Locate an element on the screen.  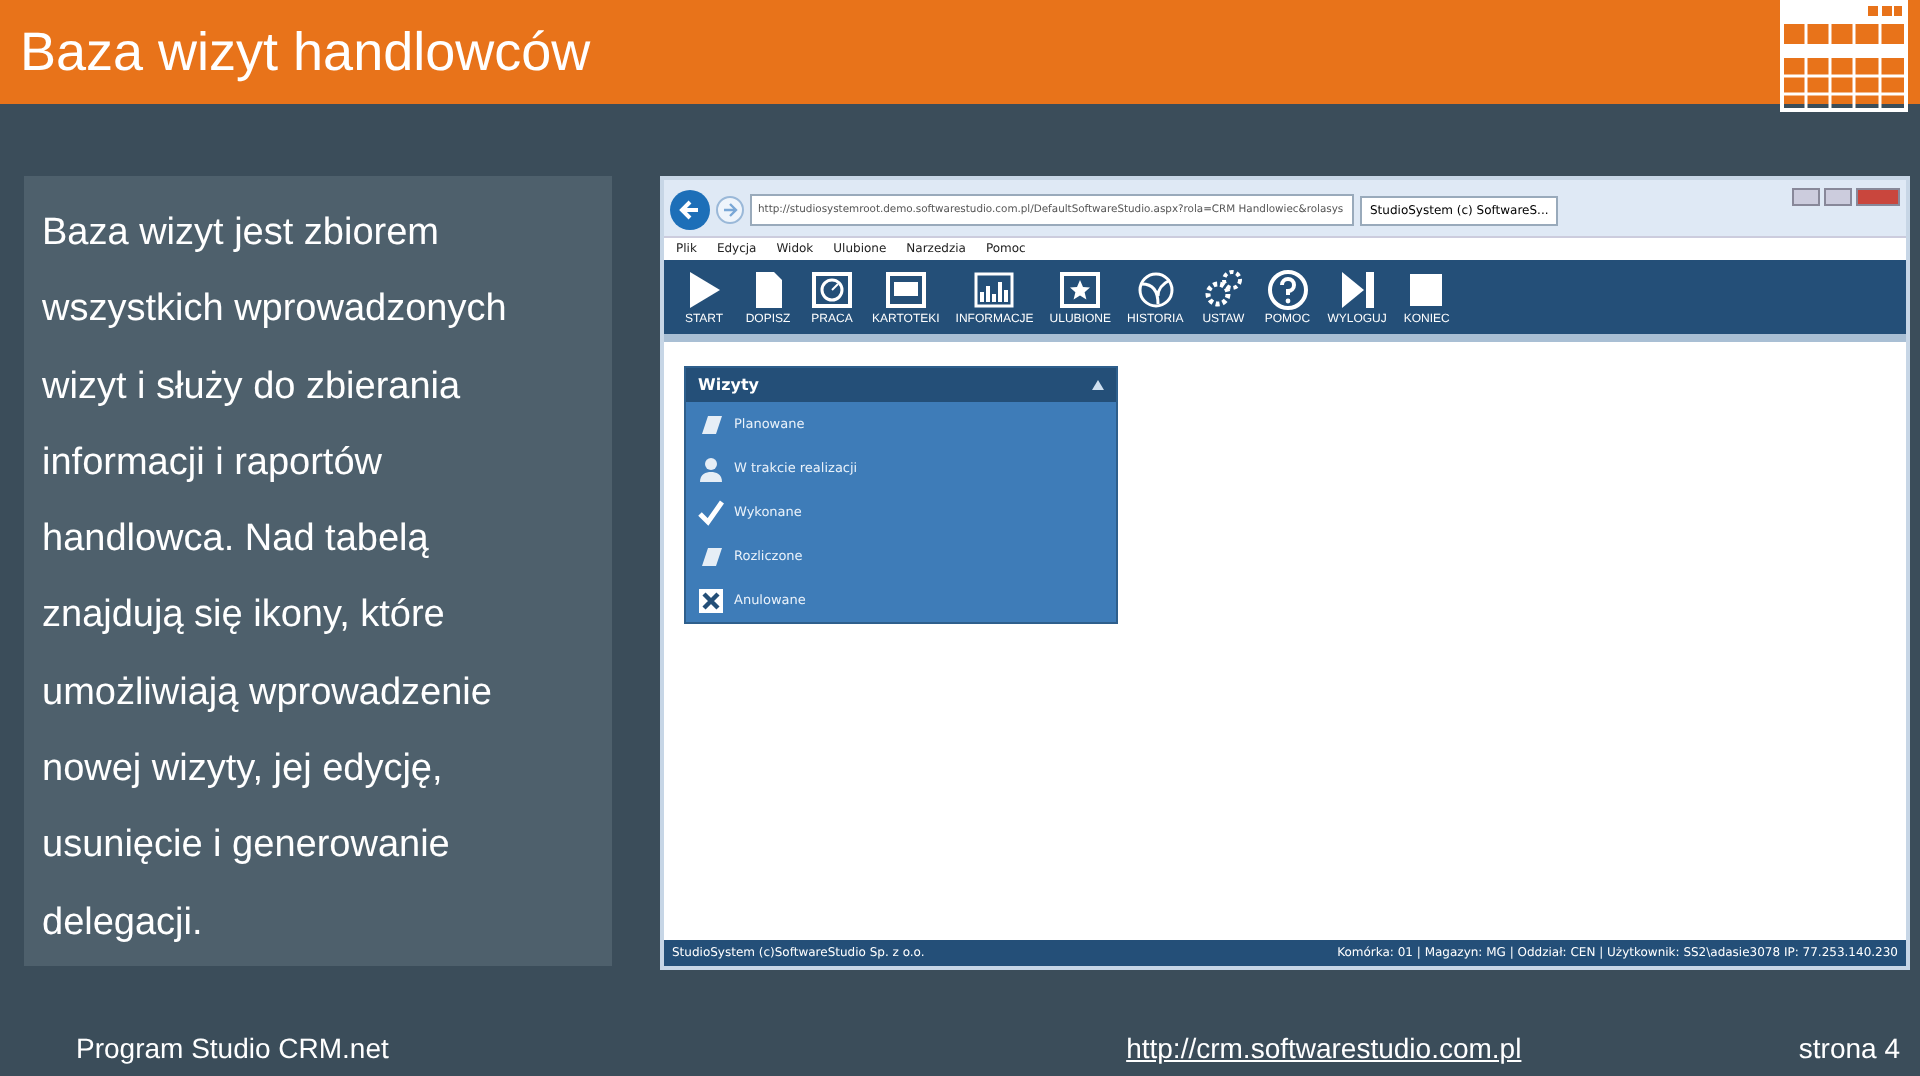
website-link: http://crm.softwarestudio.com.pl is located at coordinates (1324, 1048).